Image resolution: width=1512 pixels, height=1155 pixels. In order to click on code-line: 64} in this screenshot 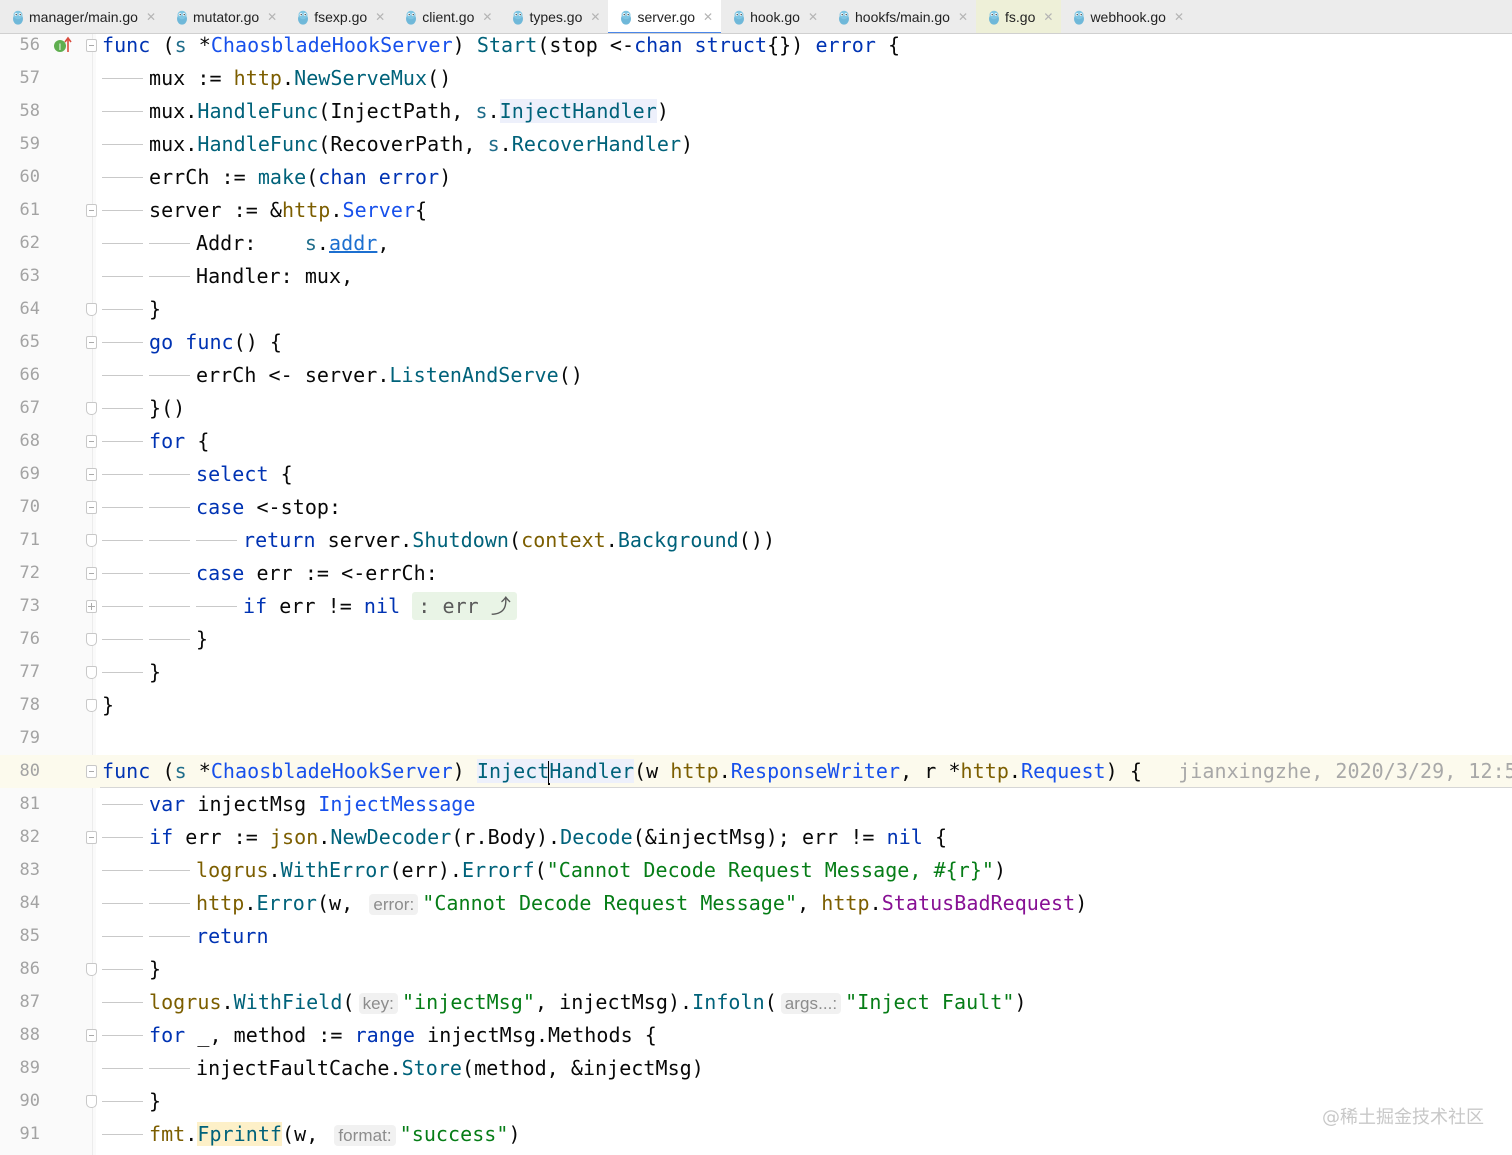, I will do `click(756, 309)`.